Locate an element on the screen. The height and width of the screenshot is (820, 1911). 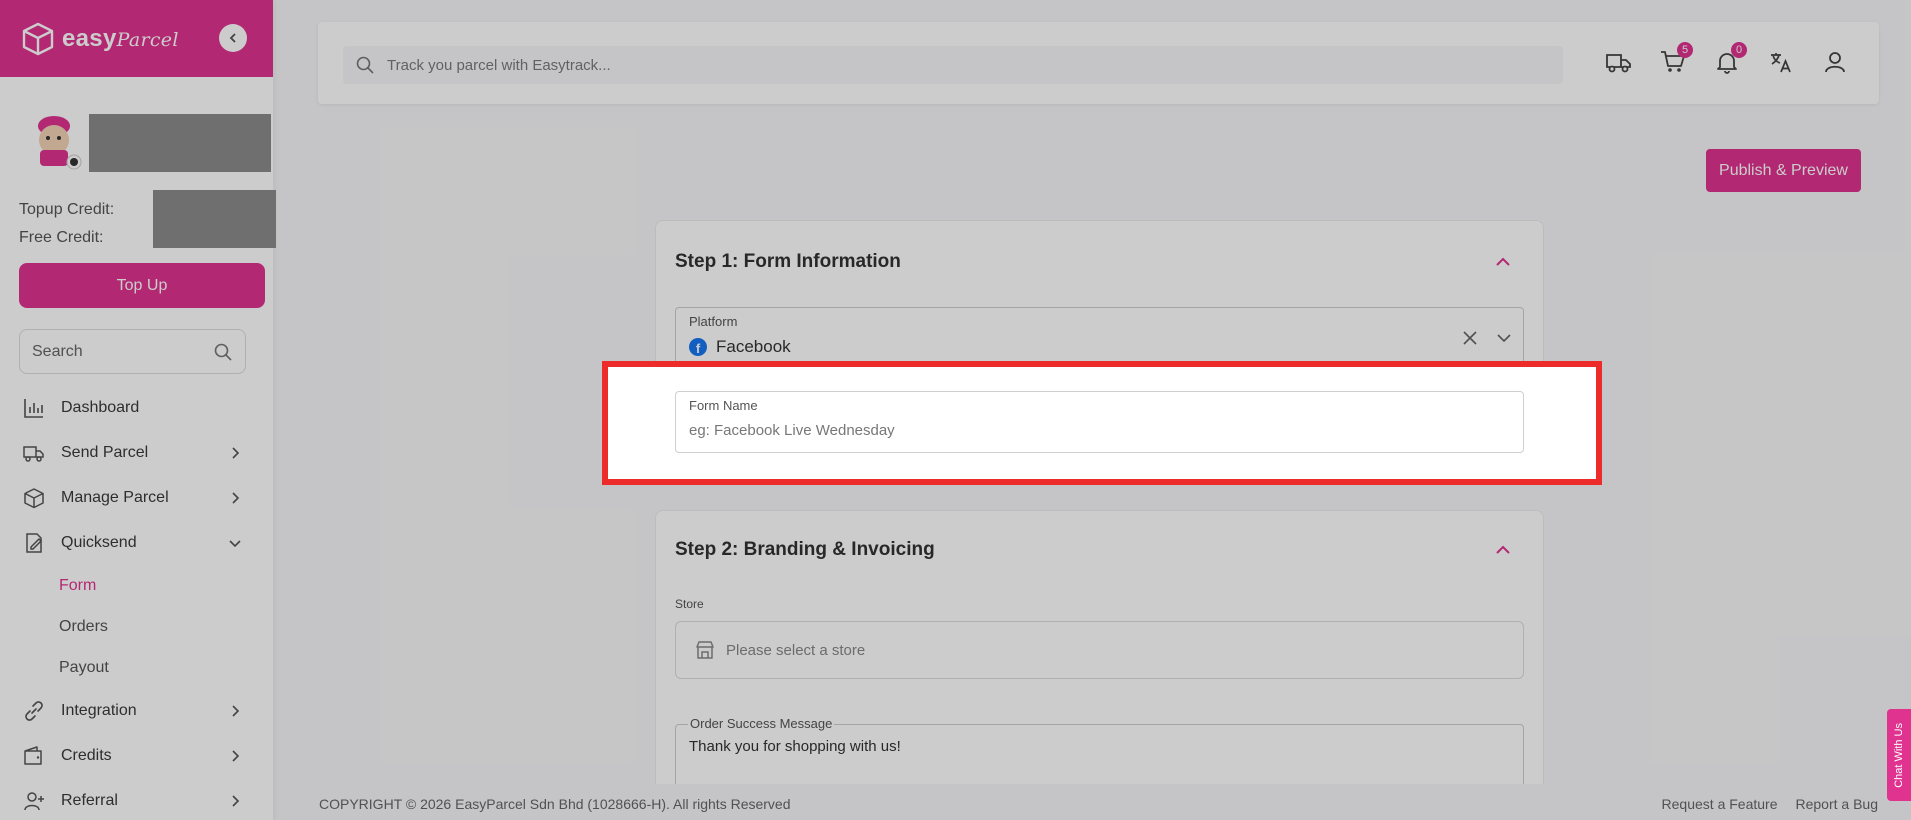
bell-icon: 0 is located at coordinates (1730, 59).